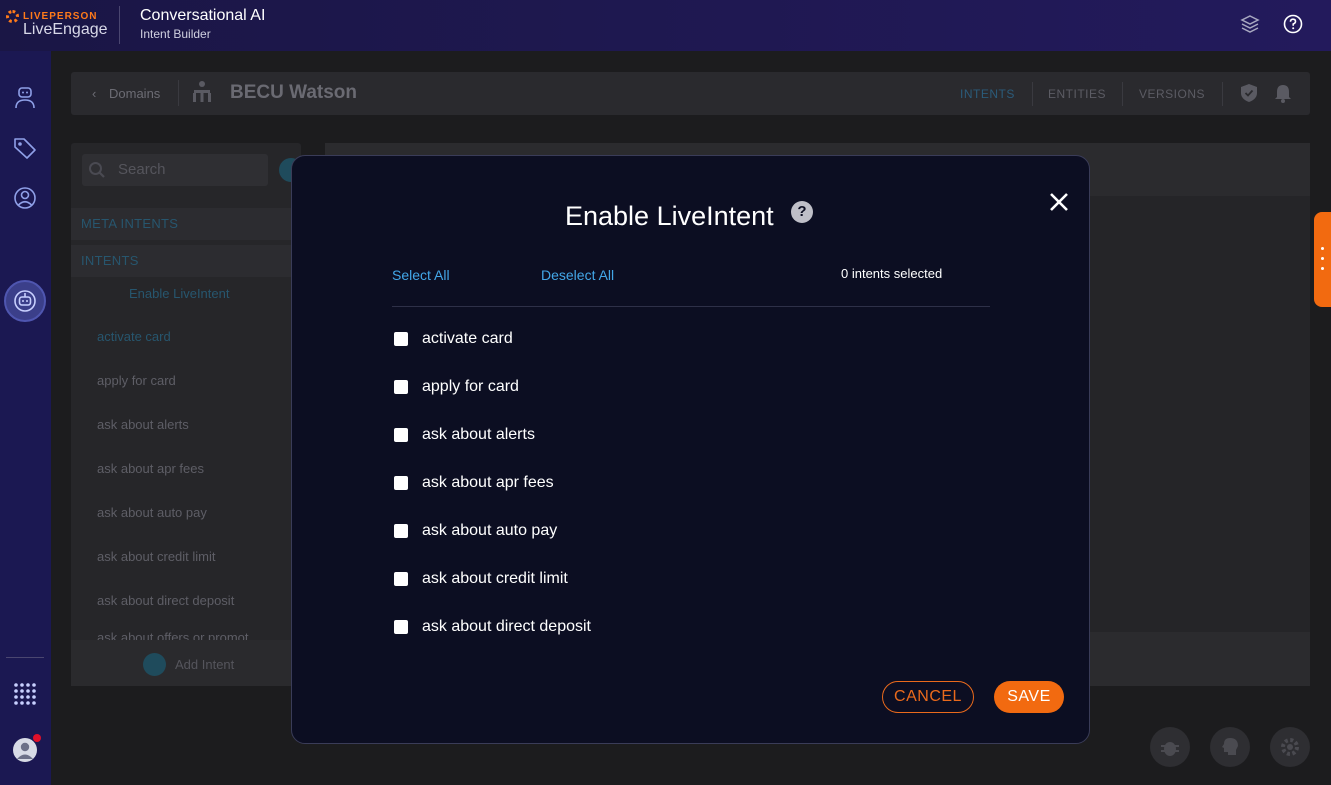 This screenshot has width=1331, height=785. Describe the element at coordinates (470, 386) in the screenshot. I see `intent-option-label: apply for card` at that location.